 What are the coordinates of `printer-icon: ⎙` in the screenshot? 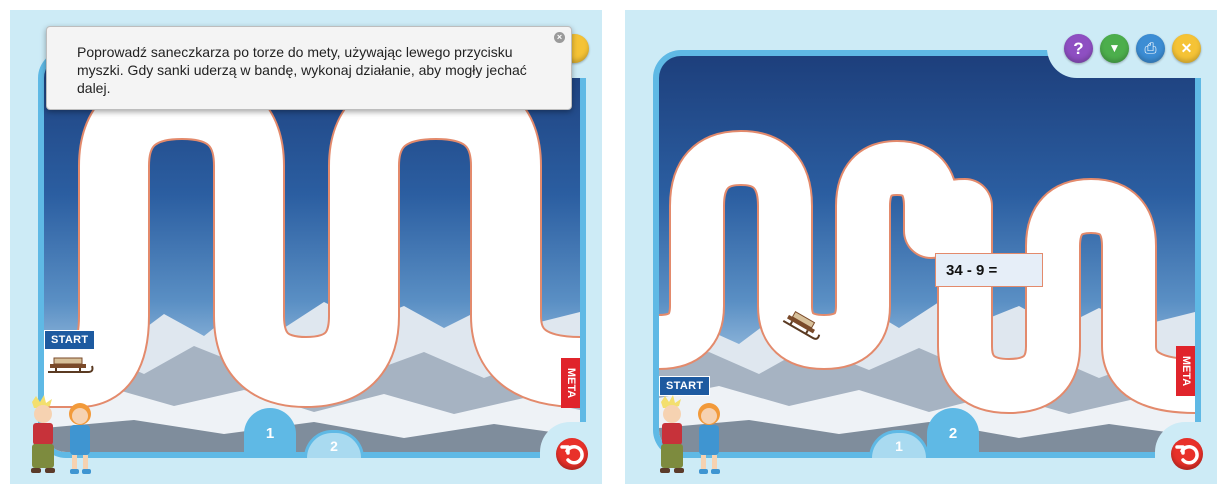 It's located at (1150, 48).